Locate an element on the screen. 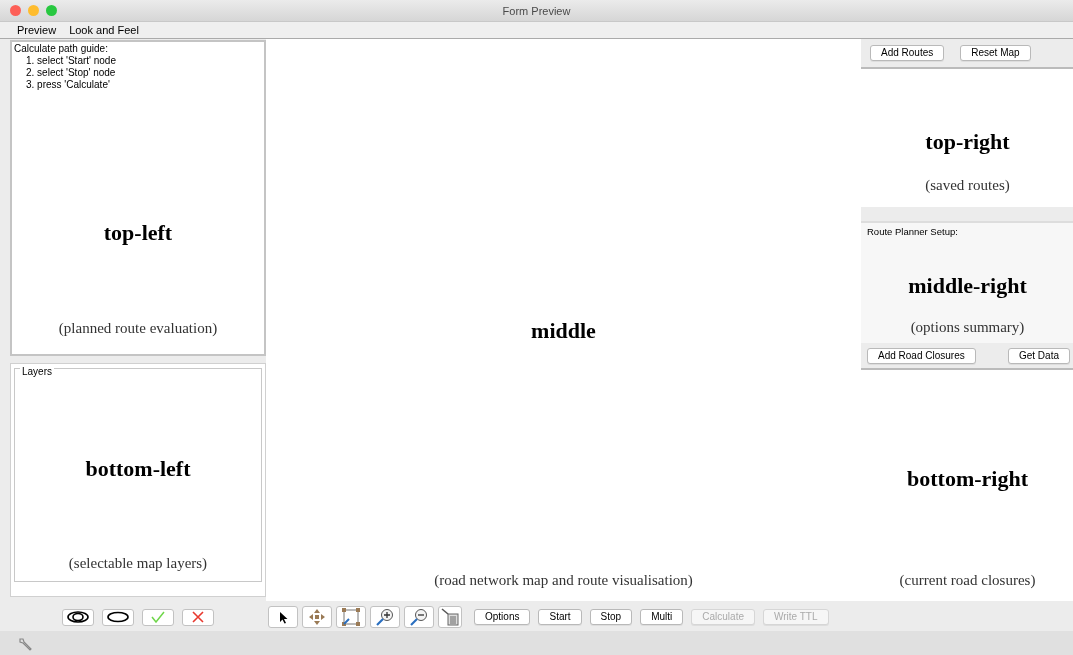  eye-icon is located at coordinates (78, 617).